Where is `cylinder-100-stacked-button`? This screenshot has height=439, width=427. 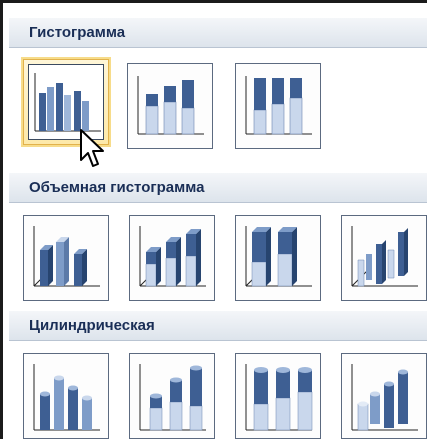
cylinder-100-stacked-button is located at coordinates (278, 396).